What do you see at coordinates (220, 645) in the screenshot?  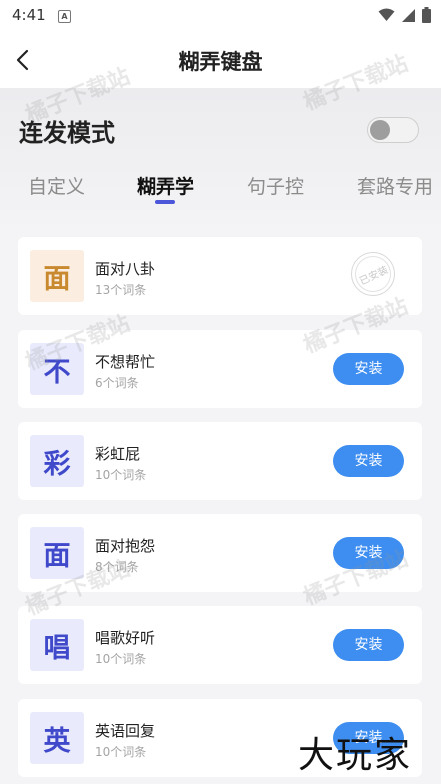 I see `list-item: 唱 唱歌好听 10个词条 安装` at bounding box center [220, 645].